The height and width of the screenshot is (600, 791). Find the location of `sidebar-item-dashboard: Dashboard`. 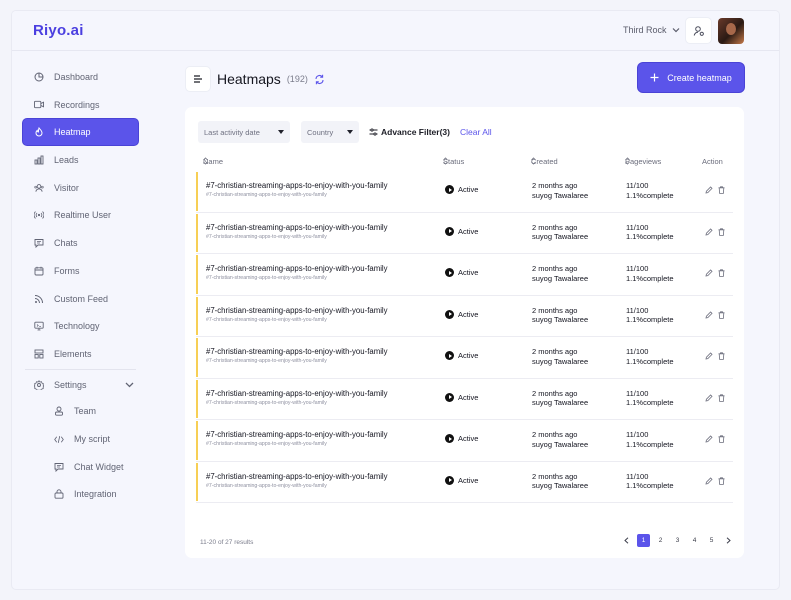

sidebar-item-dashboard: Dashboard is located at coordinates (80, 77).